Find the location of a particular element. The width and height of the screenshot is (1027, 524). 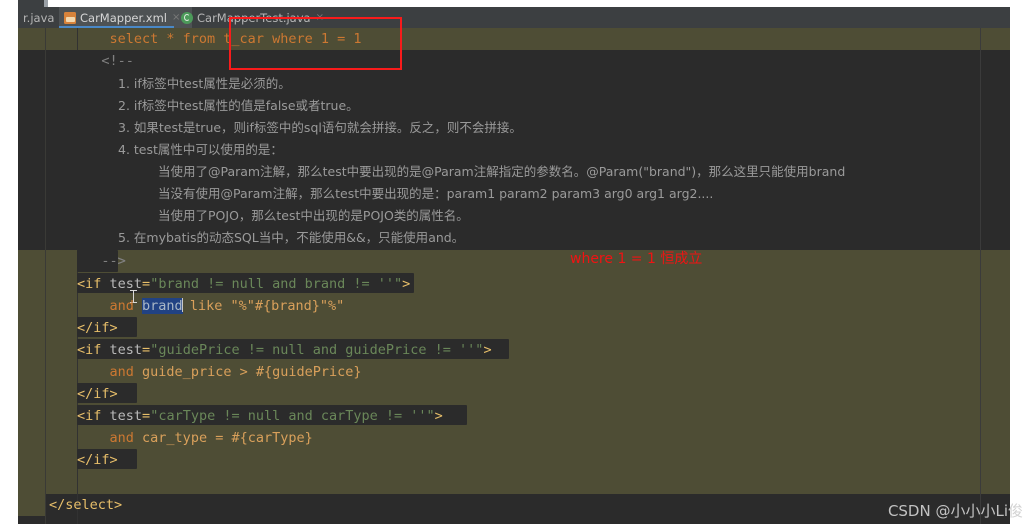

top-edge-artifact is located at coordinates (31, 3).